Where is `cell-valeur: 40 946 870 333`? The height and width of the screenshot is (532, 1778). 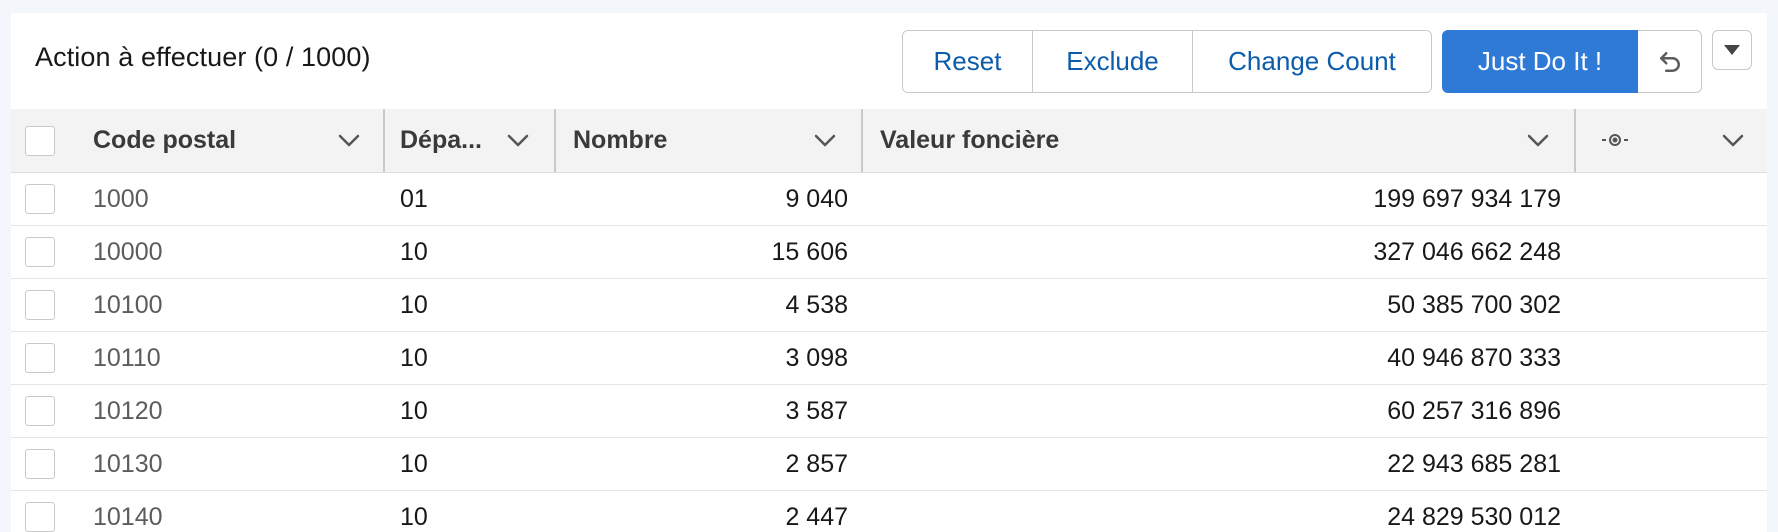 cell-valeur: 40 946 870 333 is located at coordinates (1474, 357).